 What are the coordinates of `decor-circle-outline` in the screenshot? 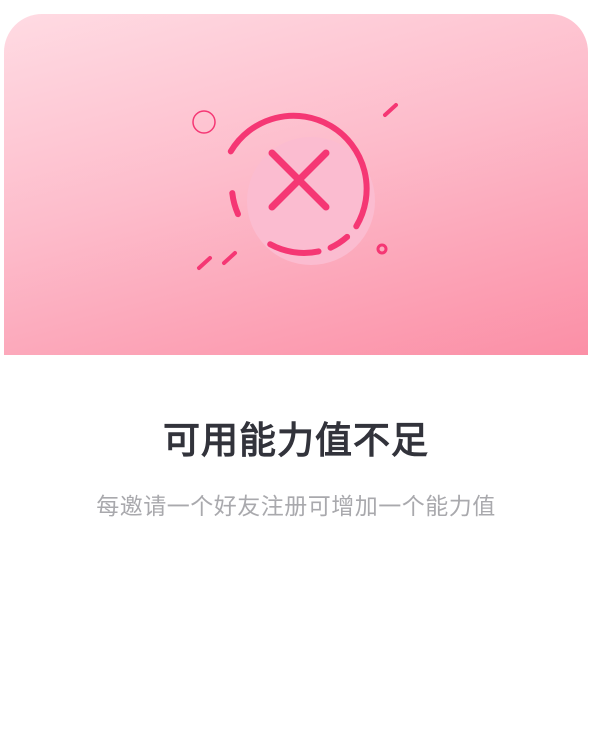 It's located at (204, 122).